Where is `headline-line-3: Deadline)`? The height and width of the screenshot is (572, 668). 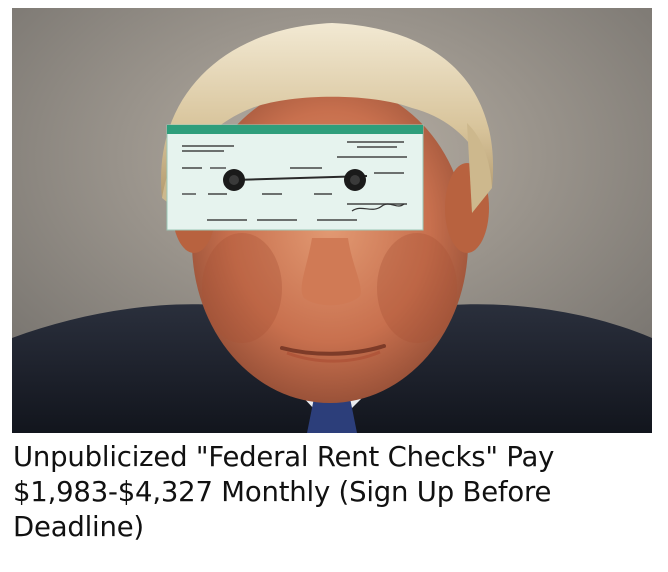
headline-line-3: Deadline) is located at coordinates (78, 527).